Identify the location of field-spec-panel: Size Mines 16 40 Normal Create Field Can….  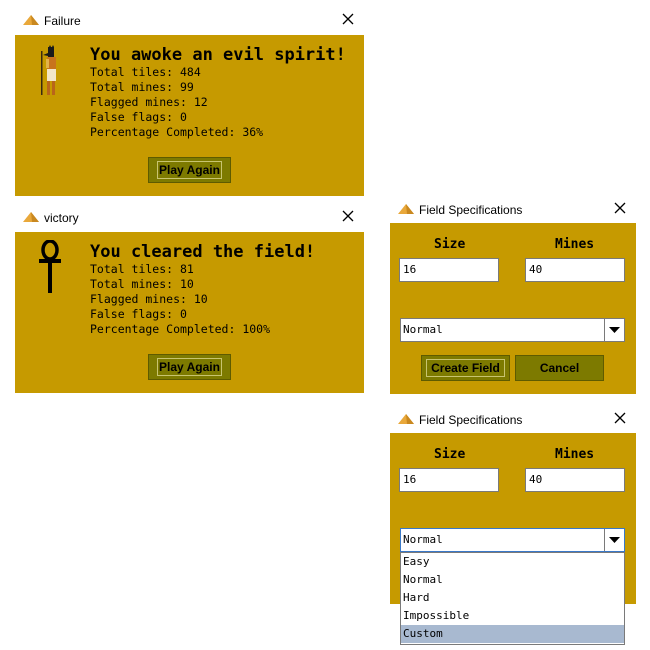
(513, 308).